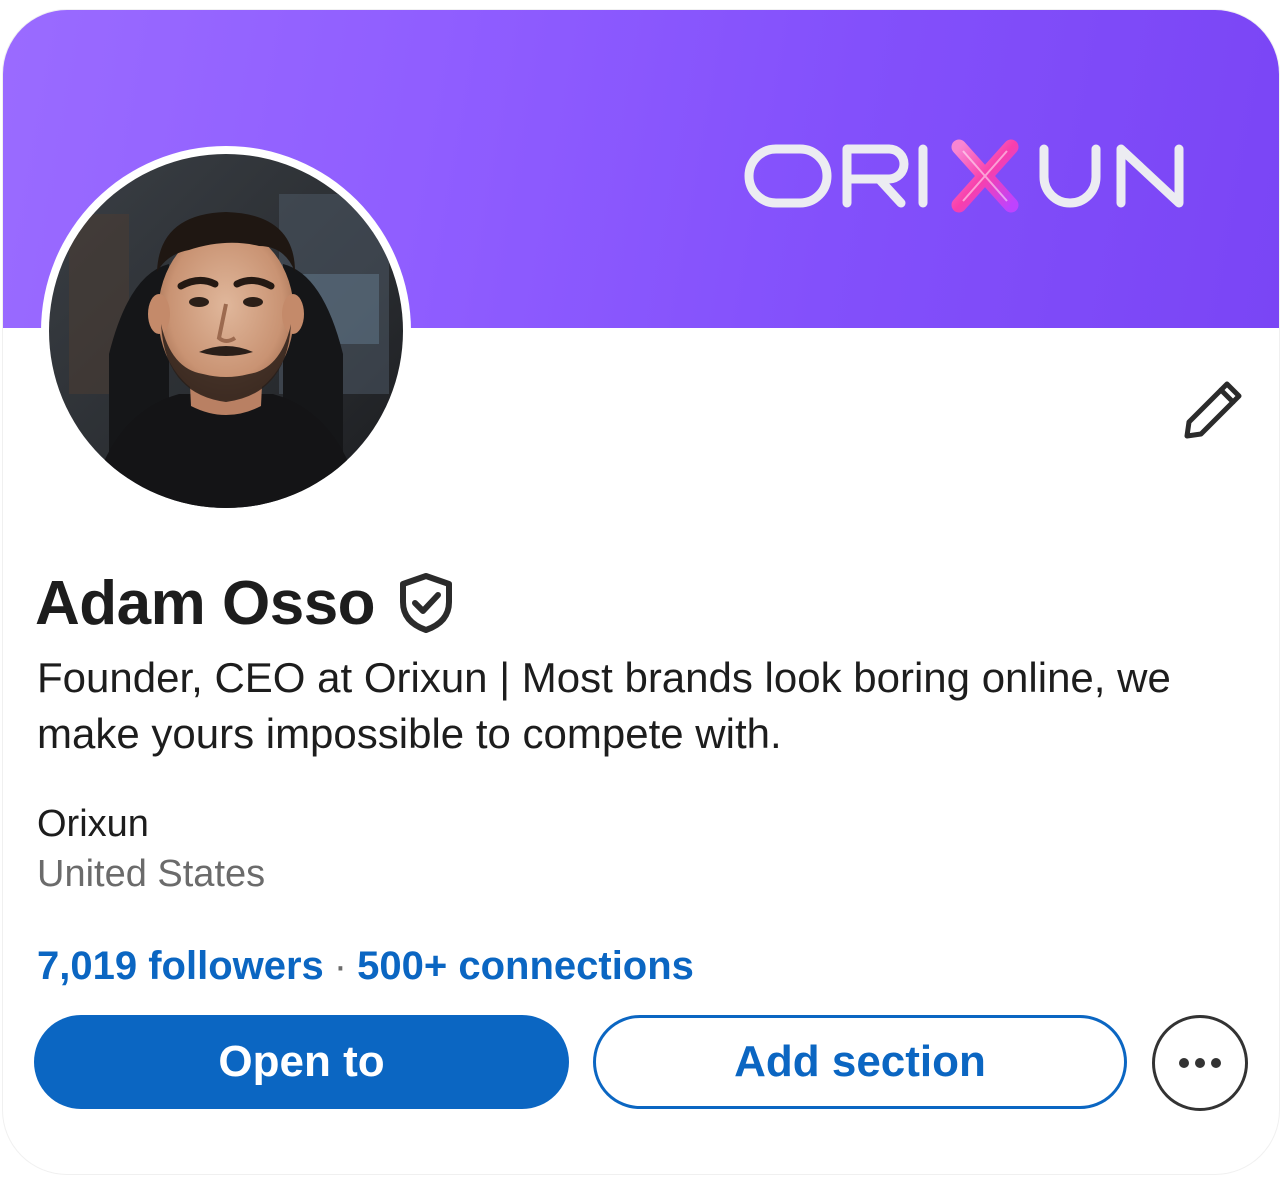  I want to click on profile-location: United States, so click(151, 874).